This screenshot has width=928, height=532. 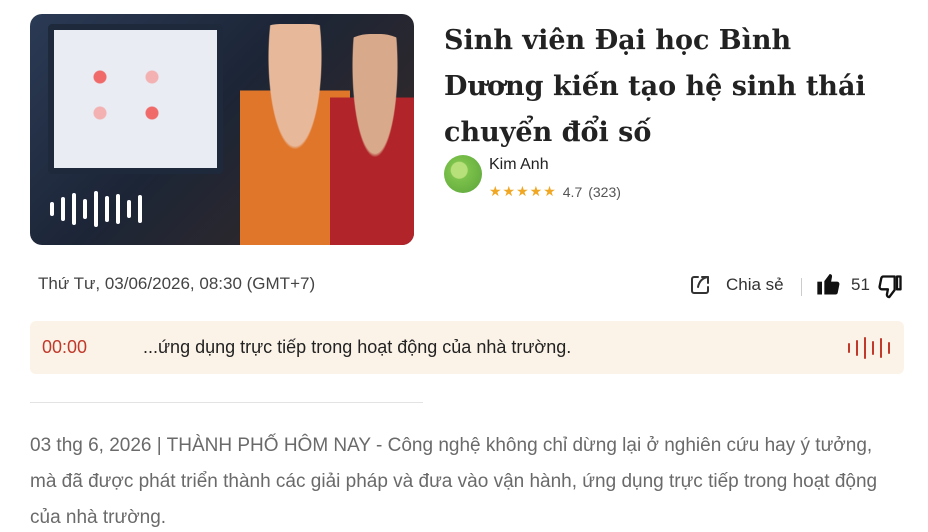 I want to click on author-name: Kim Anh, so click(x=519, y=165).